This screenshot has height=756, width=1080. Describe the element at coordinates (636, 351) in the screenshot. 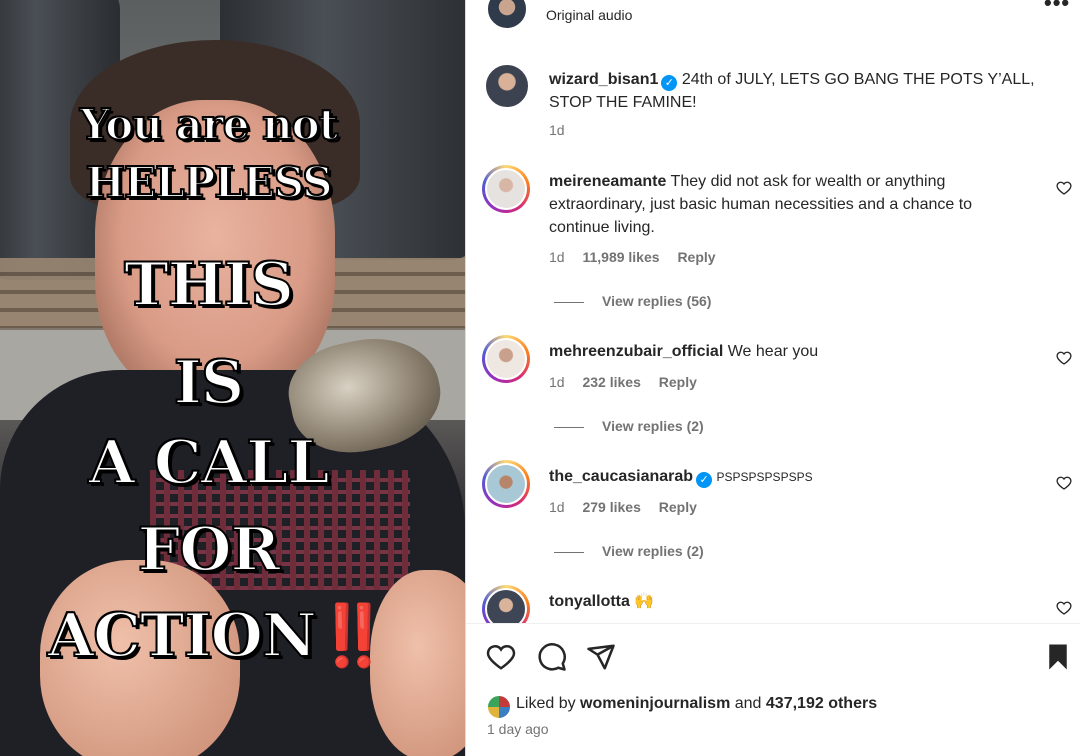

I see `comment-username: mehreenzubair_official` at that location.